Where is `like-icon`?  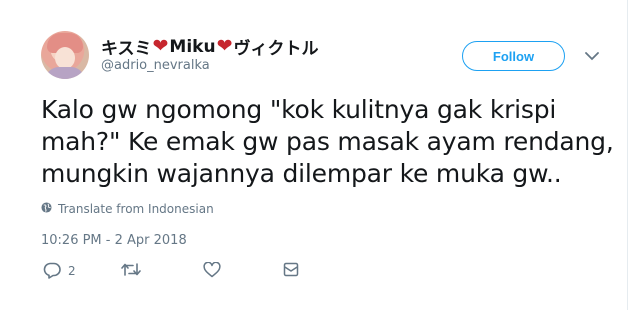 like-icon is located at coordinates (212, 270).